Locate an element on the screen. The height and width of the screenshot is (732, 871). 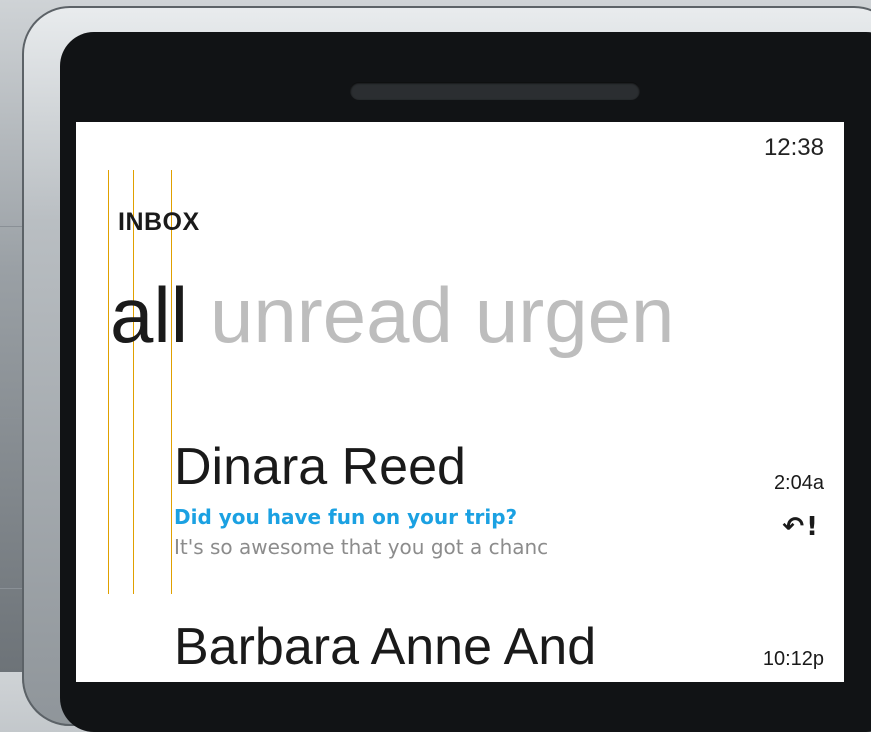
message-item: Barbara Anne And 10:12p is located at coordinates (509, 647).